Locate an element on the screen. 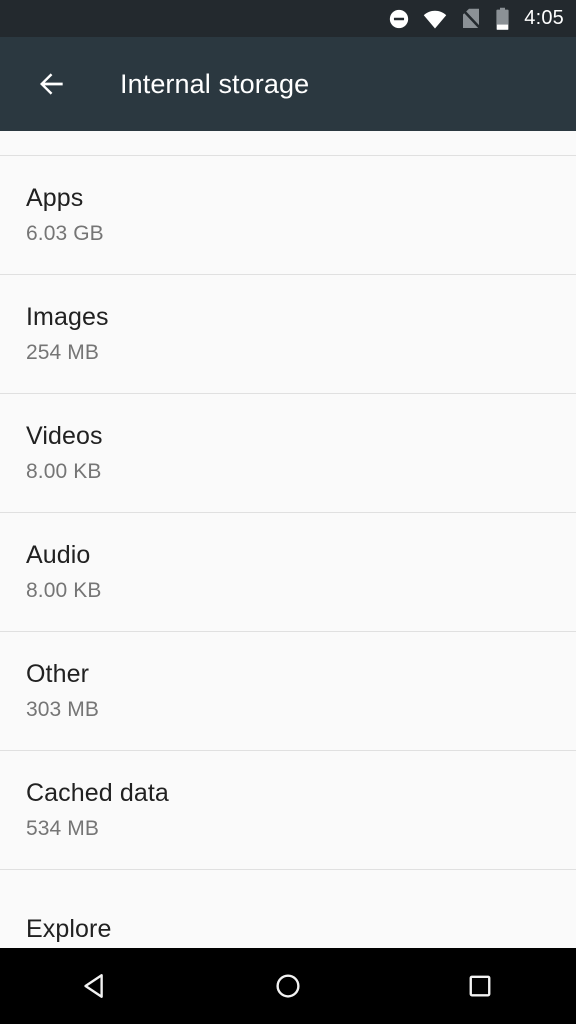 The width and height of the screenshot is (576, 1024). do-not-disturb-icon is located at coordinates (399, 19).